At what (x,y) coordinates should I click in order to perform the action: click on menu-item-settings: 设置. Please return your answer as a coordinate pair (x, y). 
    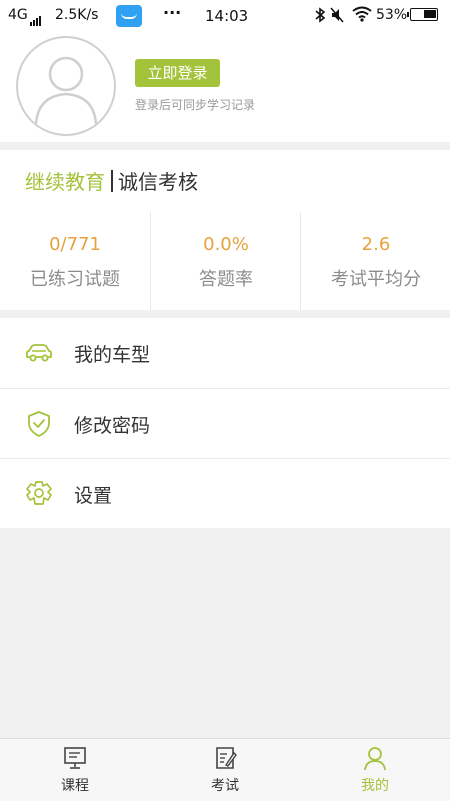
    Looking at the image, I should click on (225, 493).